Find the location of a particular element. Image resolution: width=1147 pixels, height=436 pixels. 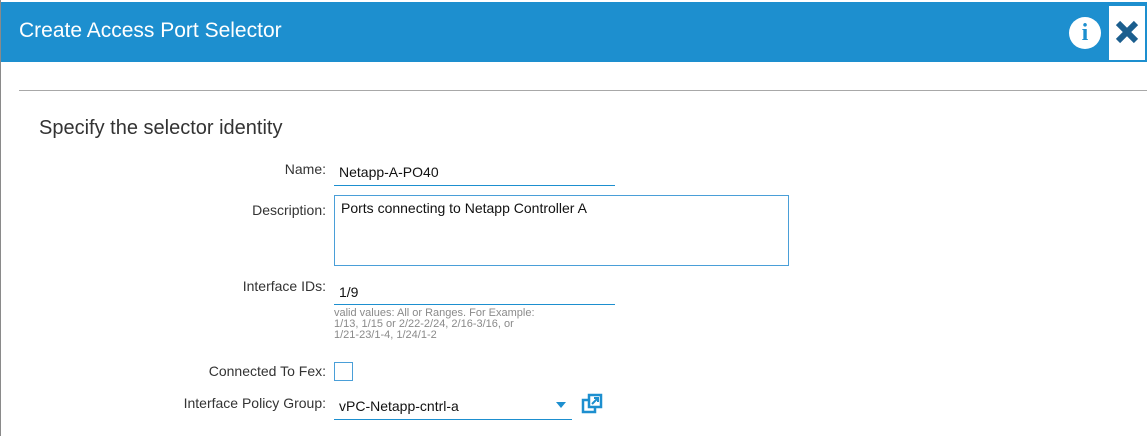

description-textarea: Ports connecting to Netapp Controller A is located at coordinates (561, 230).